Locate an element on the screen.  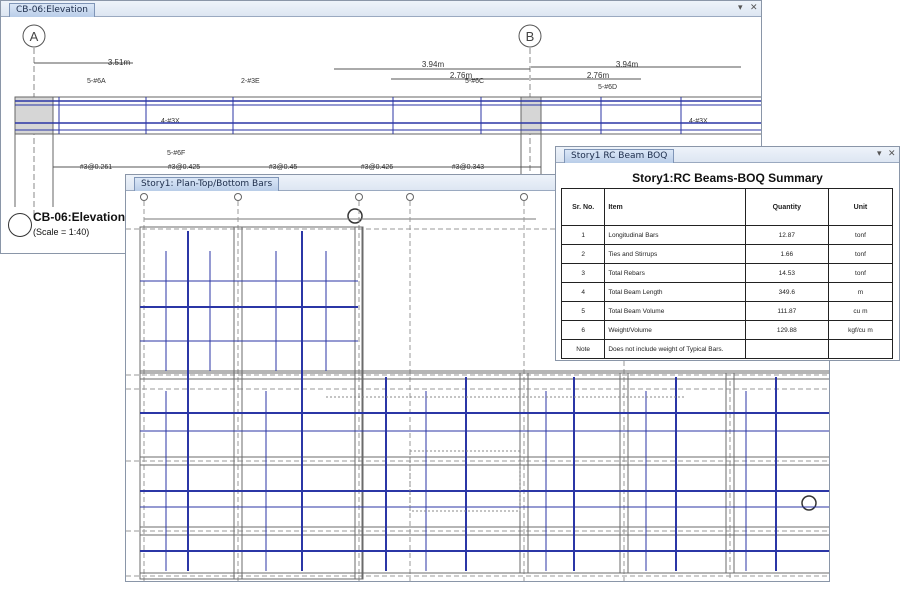
tab-elevation: CB-06:Elevation is located at coordinates (52, 10).